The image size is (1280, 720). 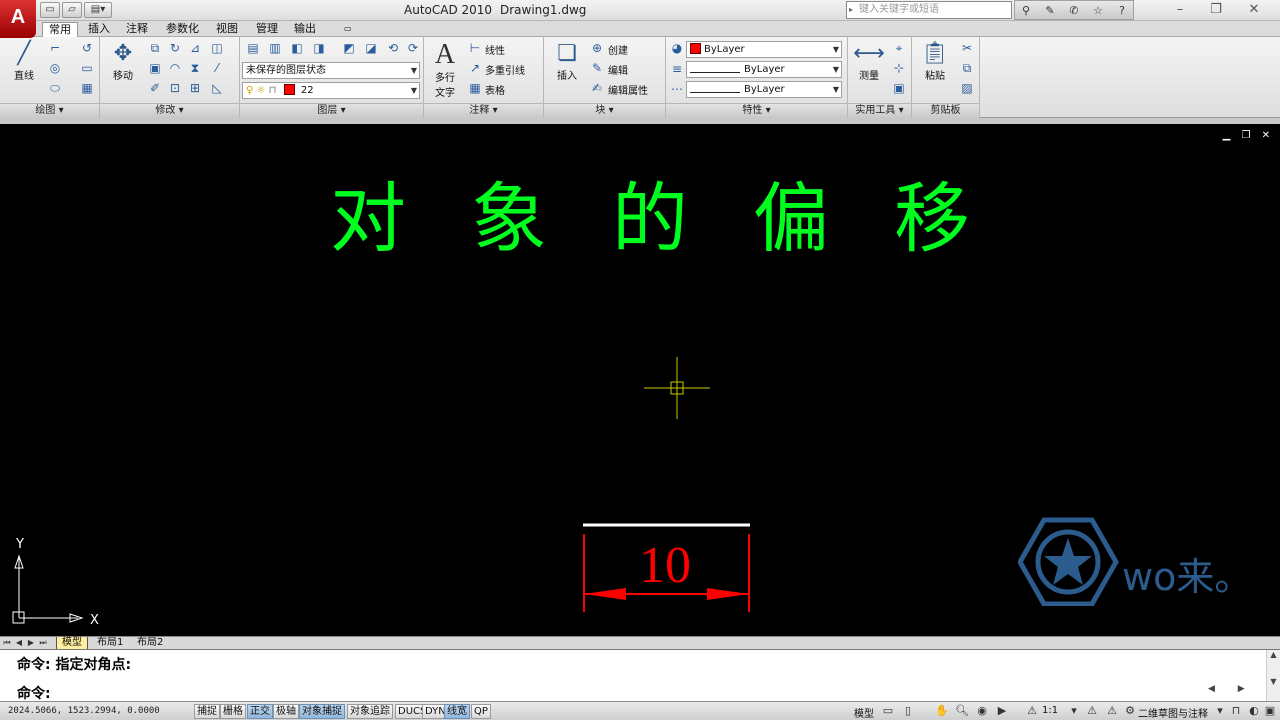 I want to click on copy-clip-icon: ⧉, so click(x=967, y=68).